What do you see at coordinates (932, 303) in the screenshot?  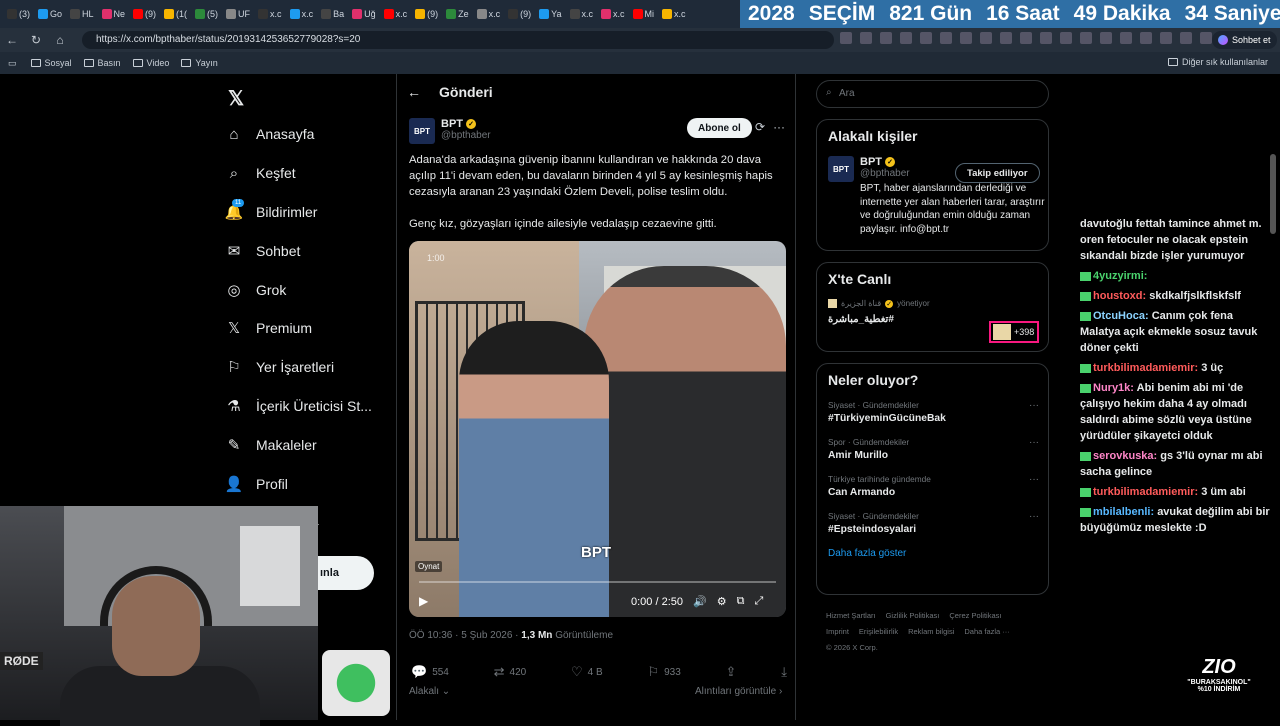 I see `live-host: قناة الجزيرة ✓ yönetiyor` at bounding box center [932, 303].